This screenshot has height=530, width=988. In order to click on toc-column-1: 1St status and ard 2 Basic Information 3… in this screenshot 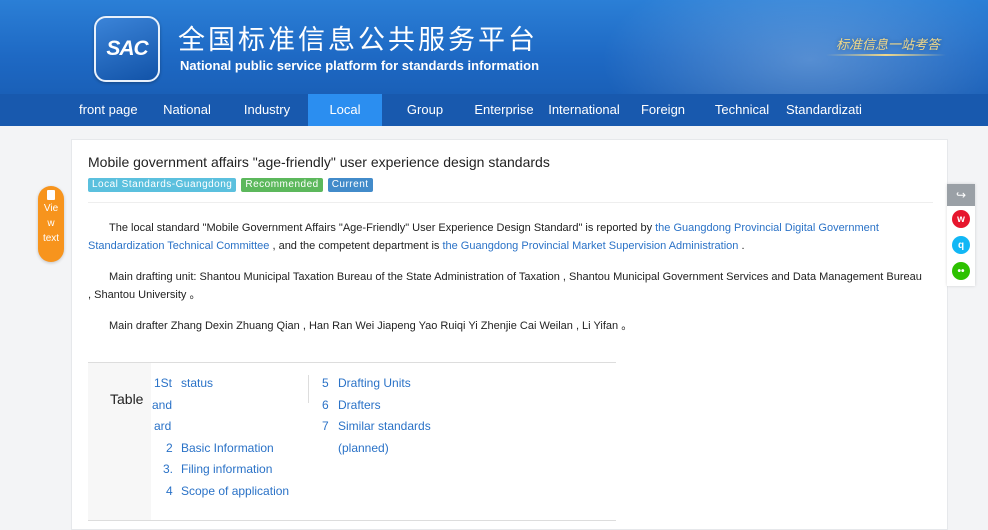, I will do `click(231, 438)`.